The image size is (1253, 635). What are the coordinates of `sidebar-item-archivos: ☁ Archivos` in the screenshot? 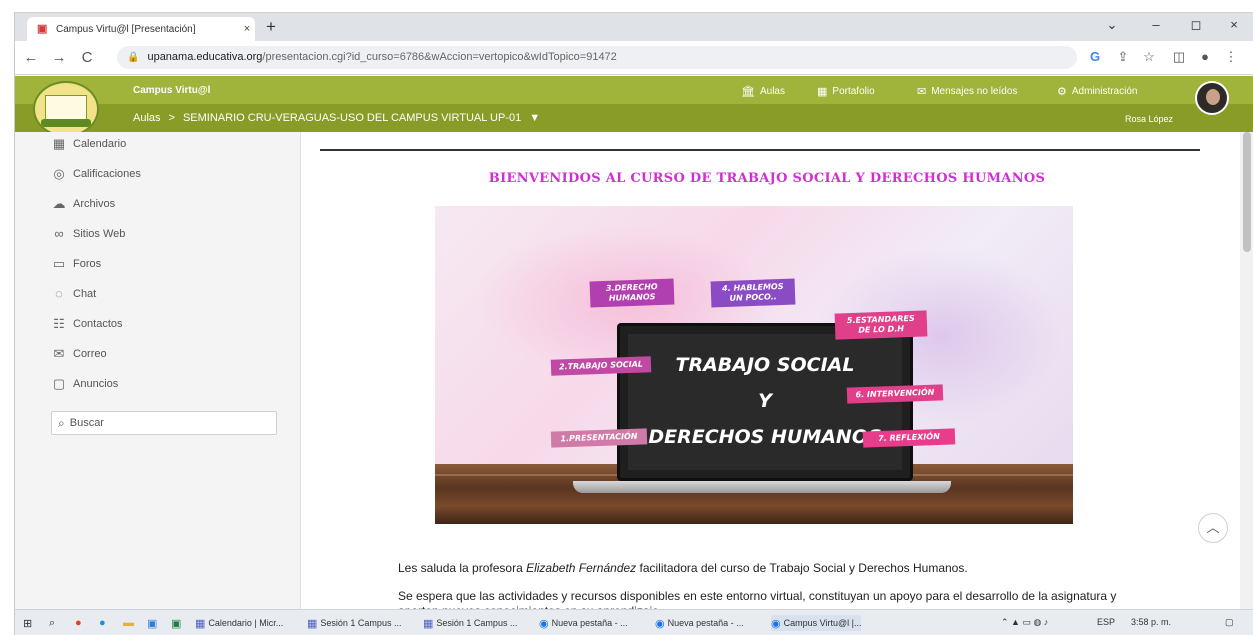 It's located at (83, 204).